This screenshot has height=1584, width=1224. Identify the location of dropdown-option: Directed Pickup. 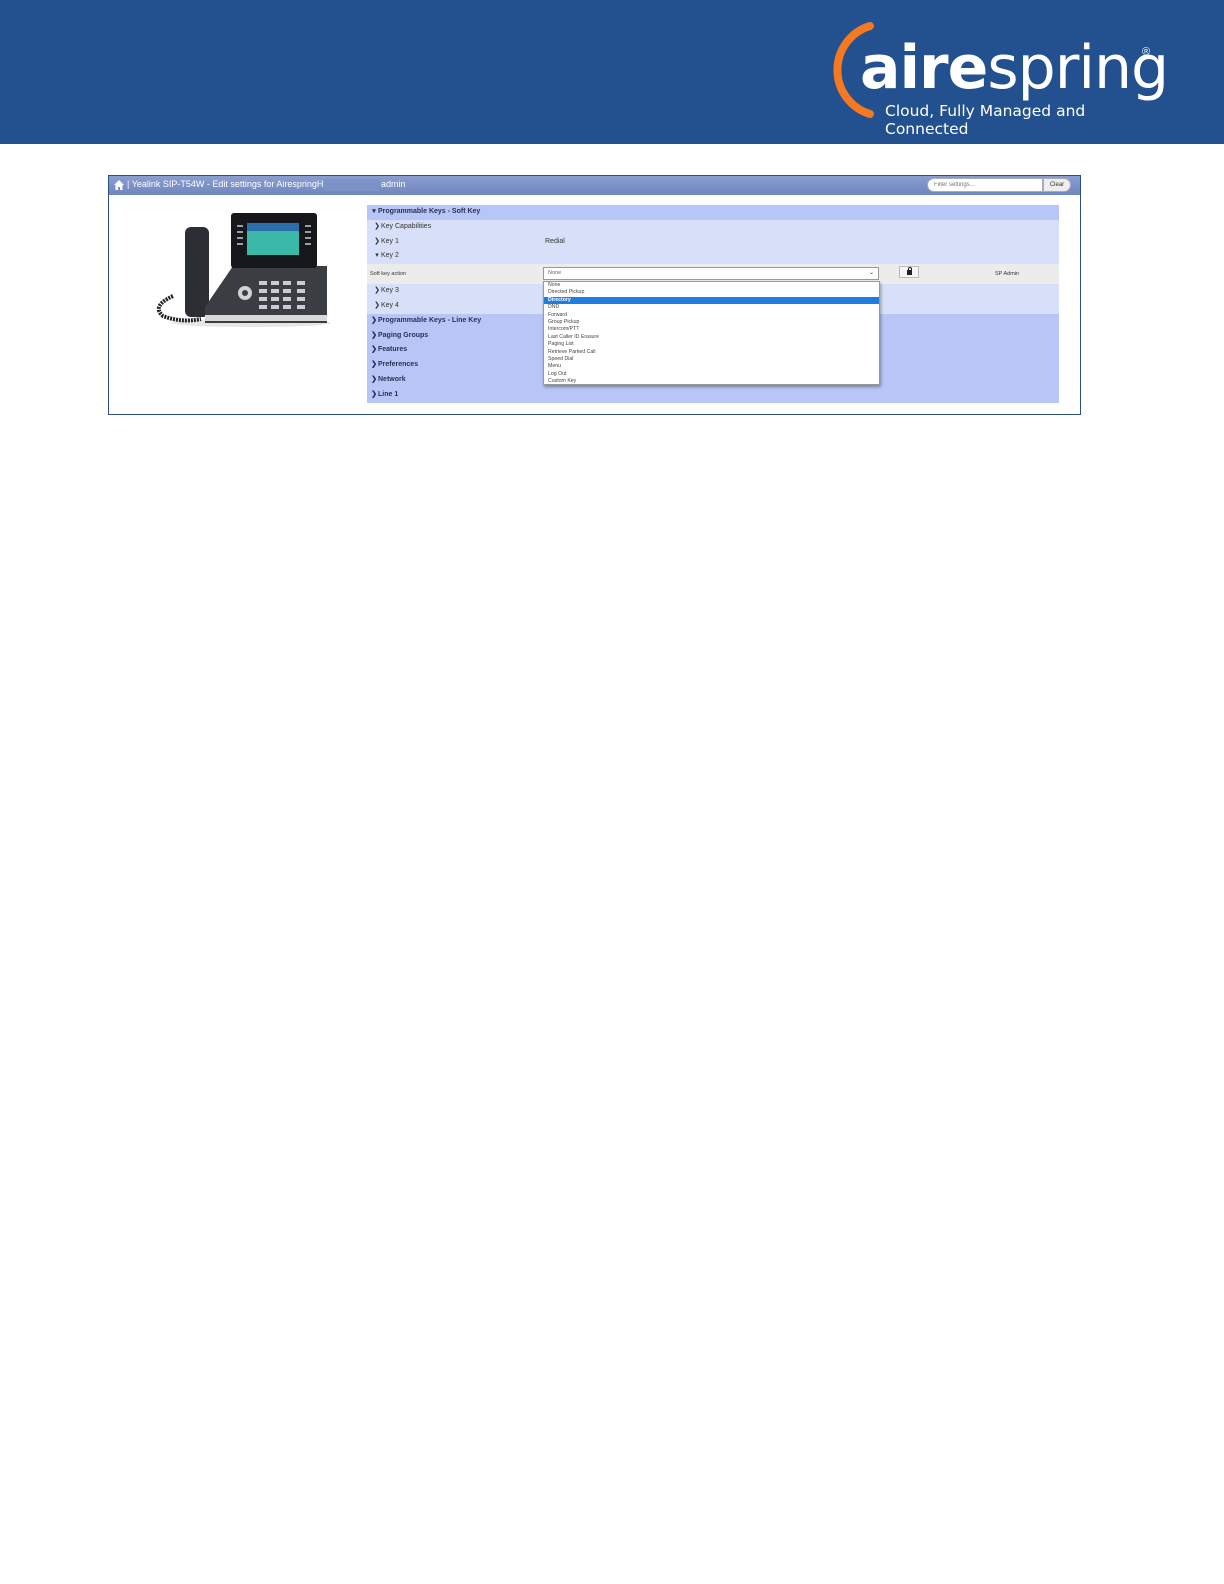
(711, 292).